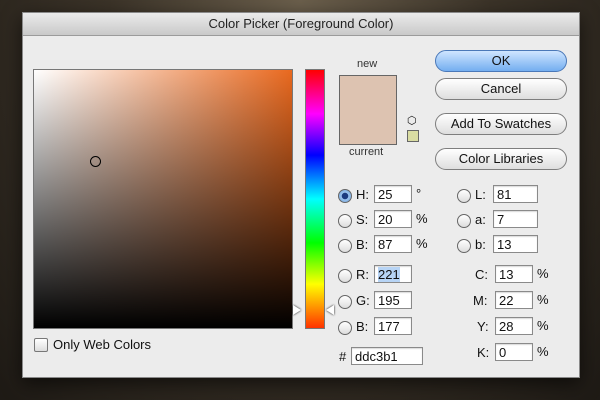  What do you see at coordinates (483, 326) in the screenshot?
I see `y-label: Y:` at bounding box center [483, 326].